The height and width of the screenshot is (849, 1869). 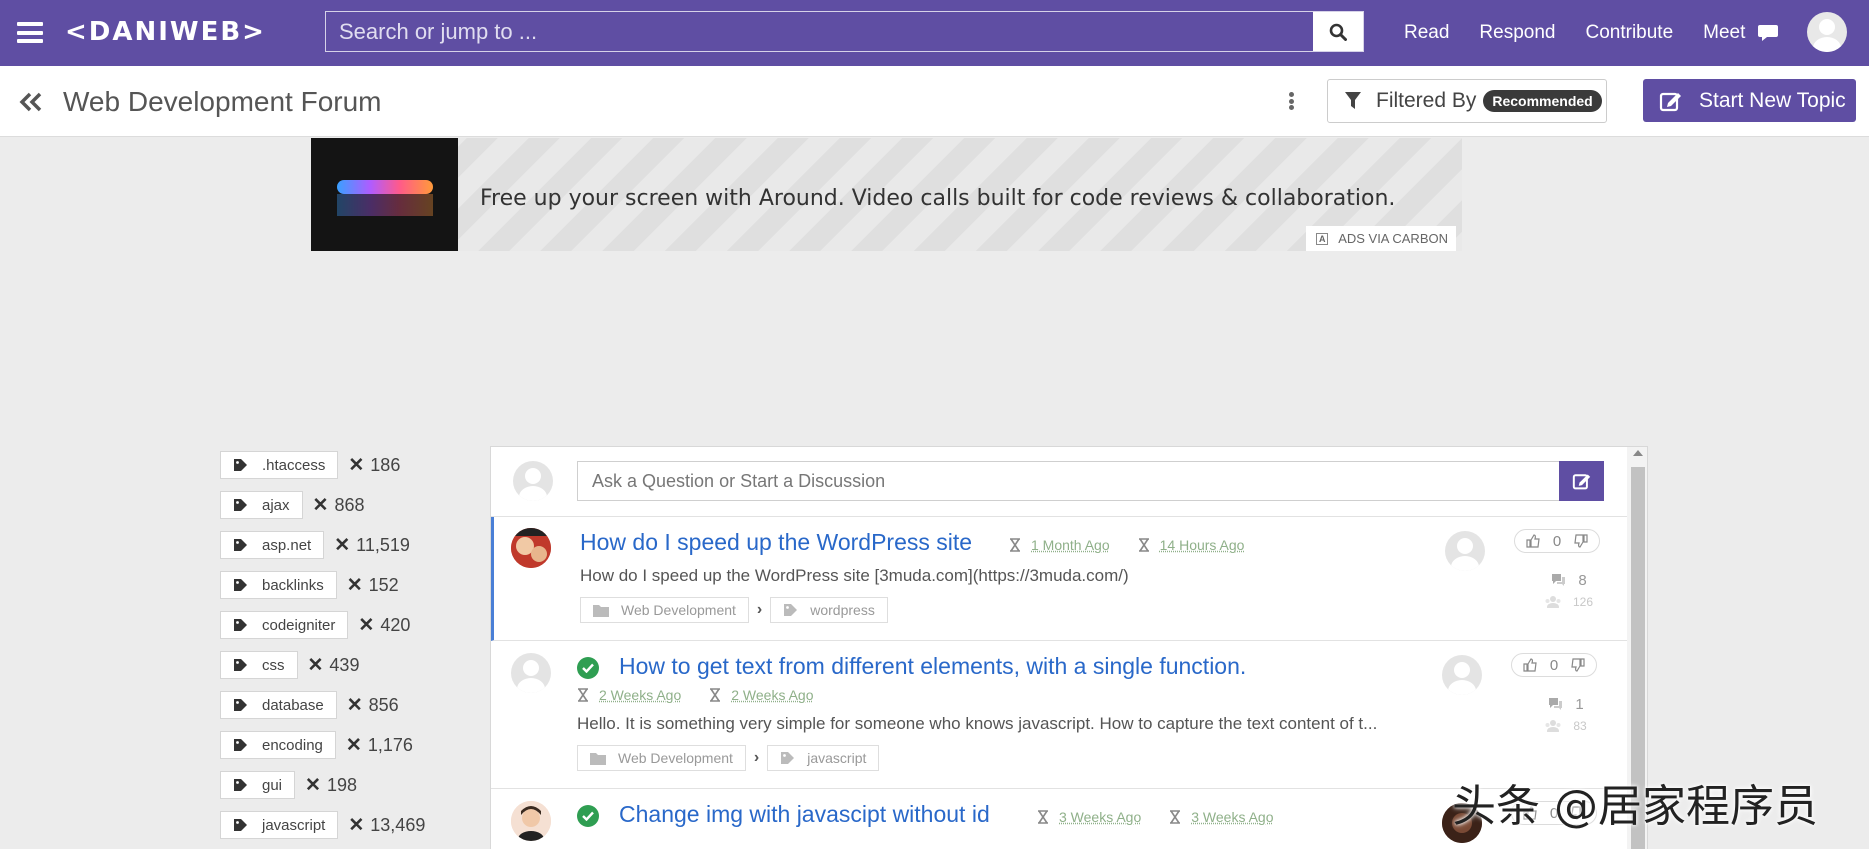 I want to click on tag-filter-item: encoding ✕ 1,176, so click(x=340, y=745).